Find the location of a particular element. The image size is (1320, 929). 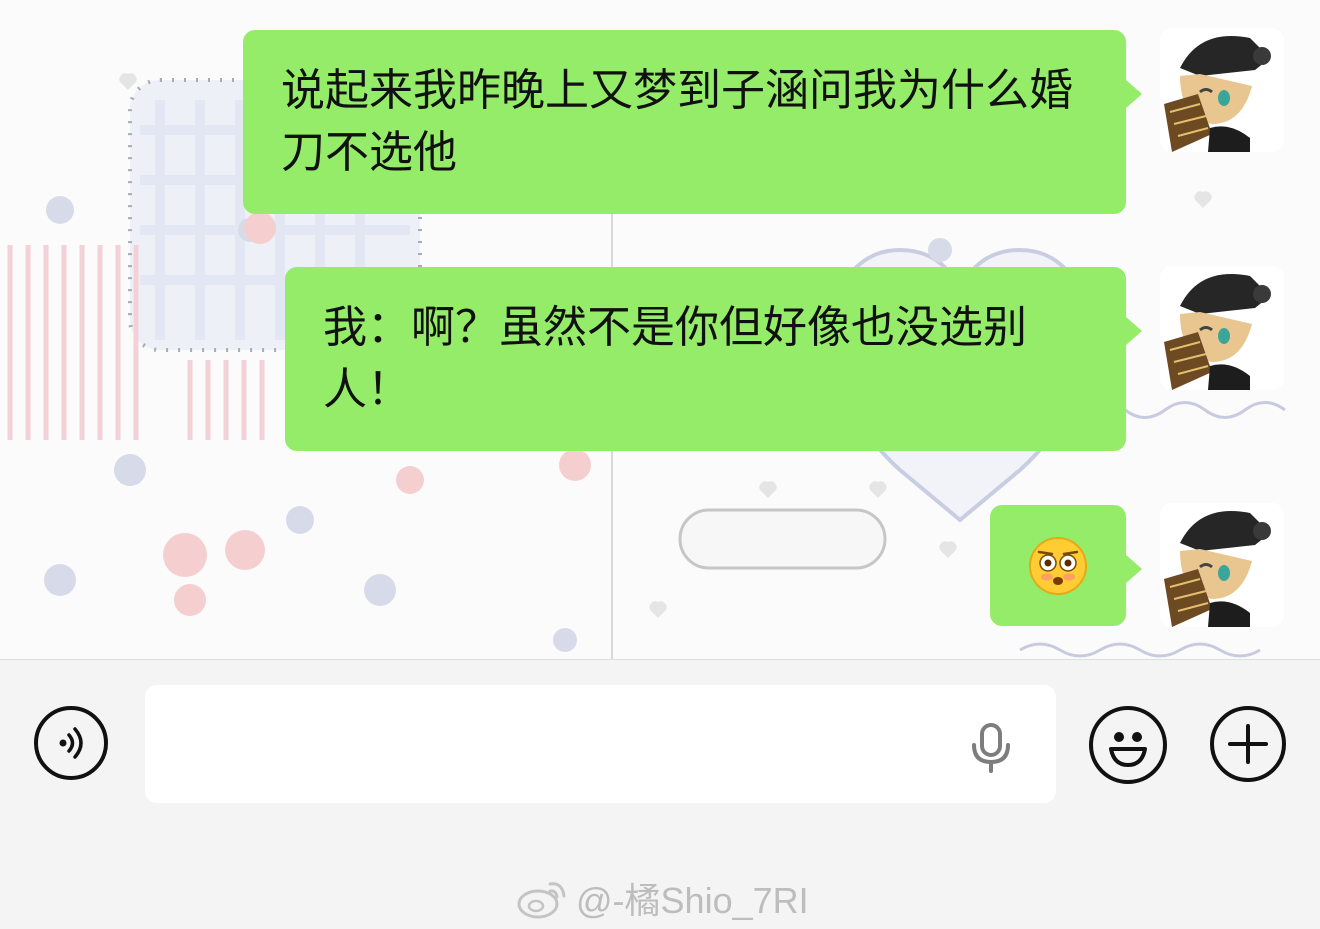

message-bubble-emoji is located at coordinates (1066, 565).